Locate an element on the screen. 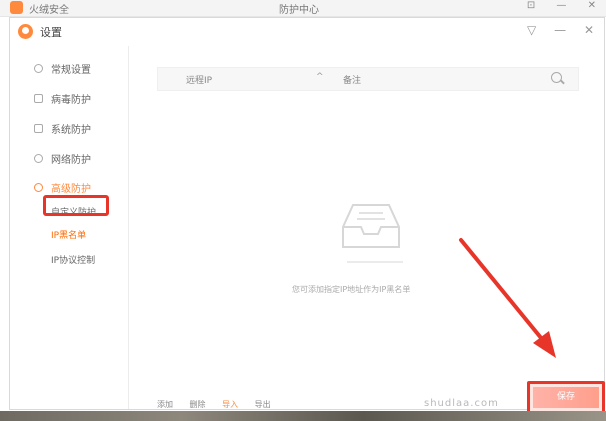 This screenshot has width=606, height=421. search-icon is located at coordinates (556, 77).